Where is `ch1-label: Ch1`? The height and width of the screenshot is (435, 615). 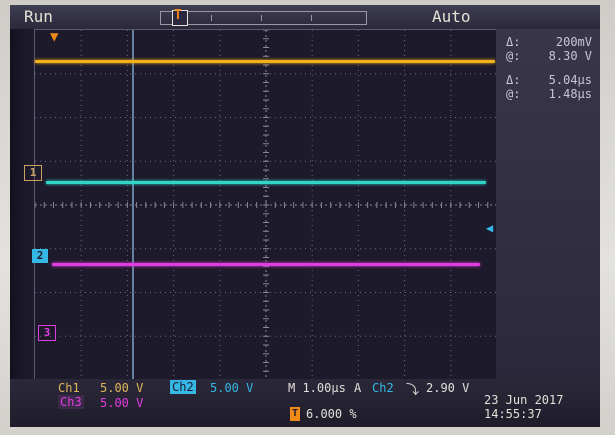
ch1-label: Ch1 is located at coordinates (69, 388).